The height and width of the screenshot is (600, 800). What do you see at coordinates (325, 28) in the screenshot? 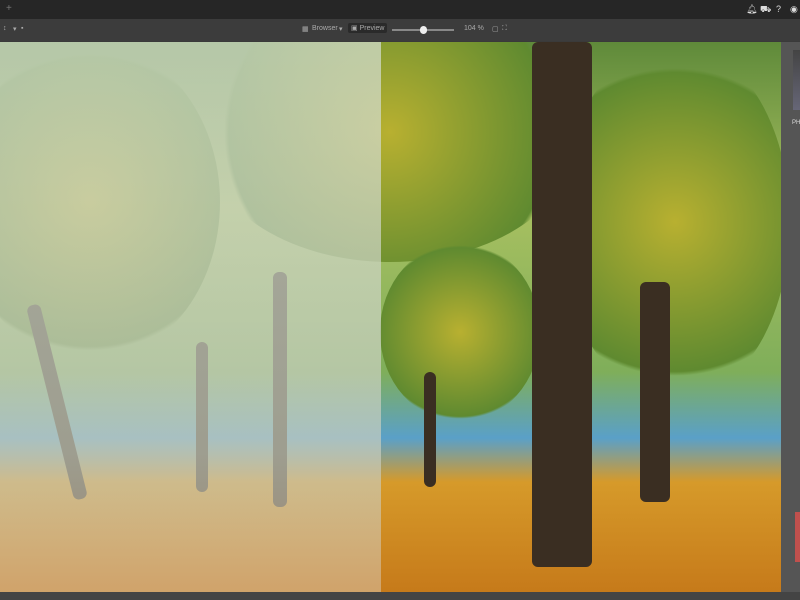
I see `browser-button: Browser` at bounding box center [325, 28].